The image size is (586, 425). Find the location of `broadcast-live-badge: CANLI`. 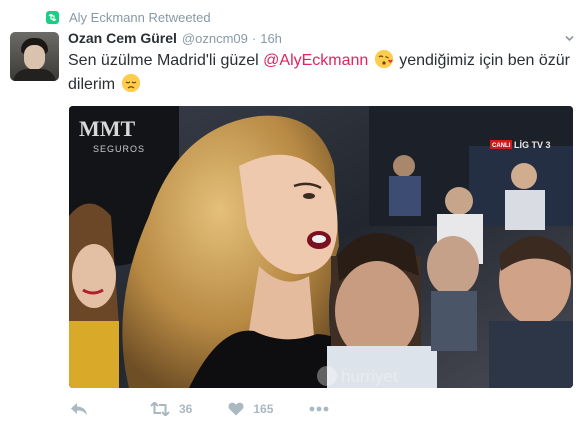

broadcast-live-badge: CANLI is located at coordinates (501, 146).